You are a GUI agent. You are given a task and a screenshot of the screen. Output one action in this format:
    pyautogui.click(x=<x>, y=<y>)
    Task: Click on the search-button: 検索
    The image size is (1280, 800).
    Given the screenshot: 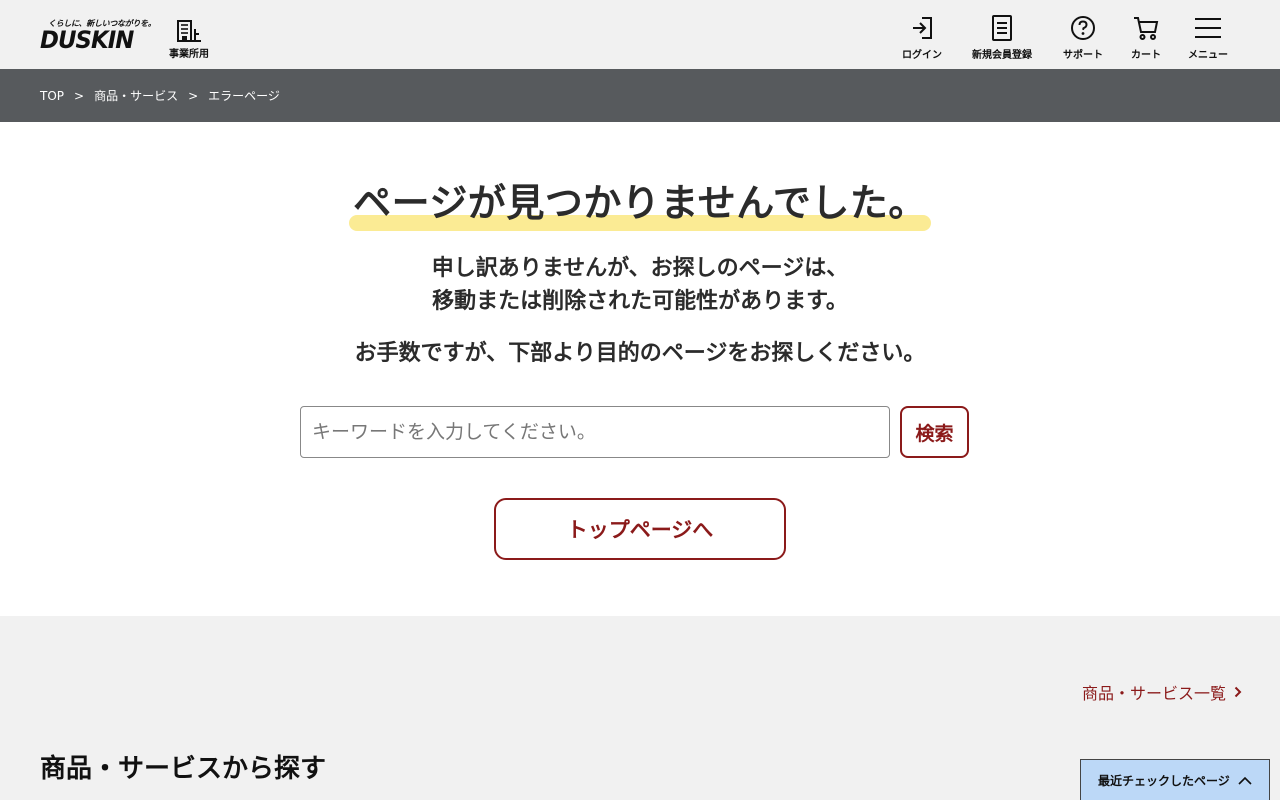 What is the action you would take?
    pyautogui.click(x=934, y=432)
    